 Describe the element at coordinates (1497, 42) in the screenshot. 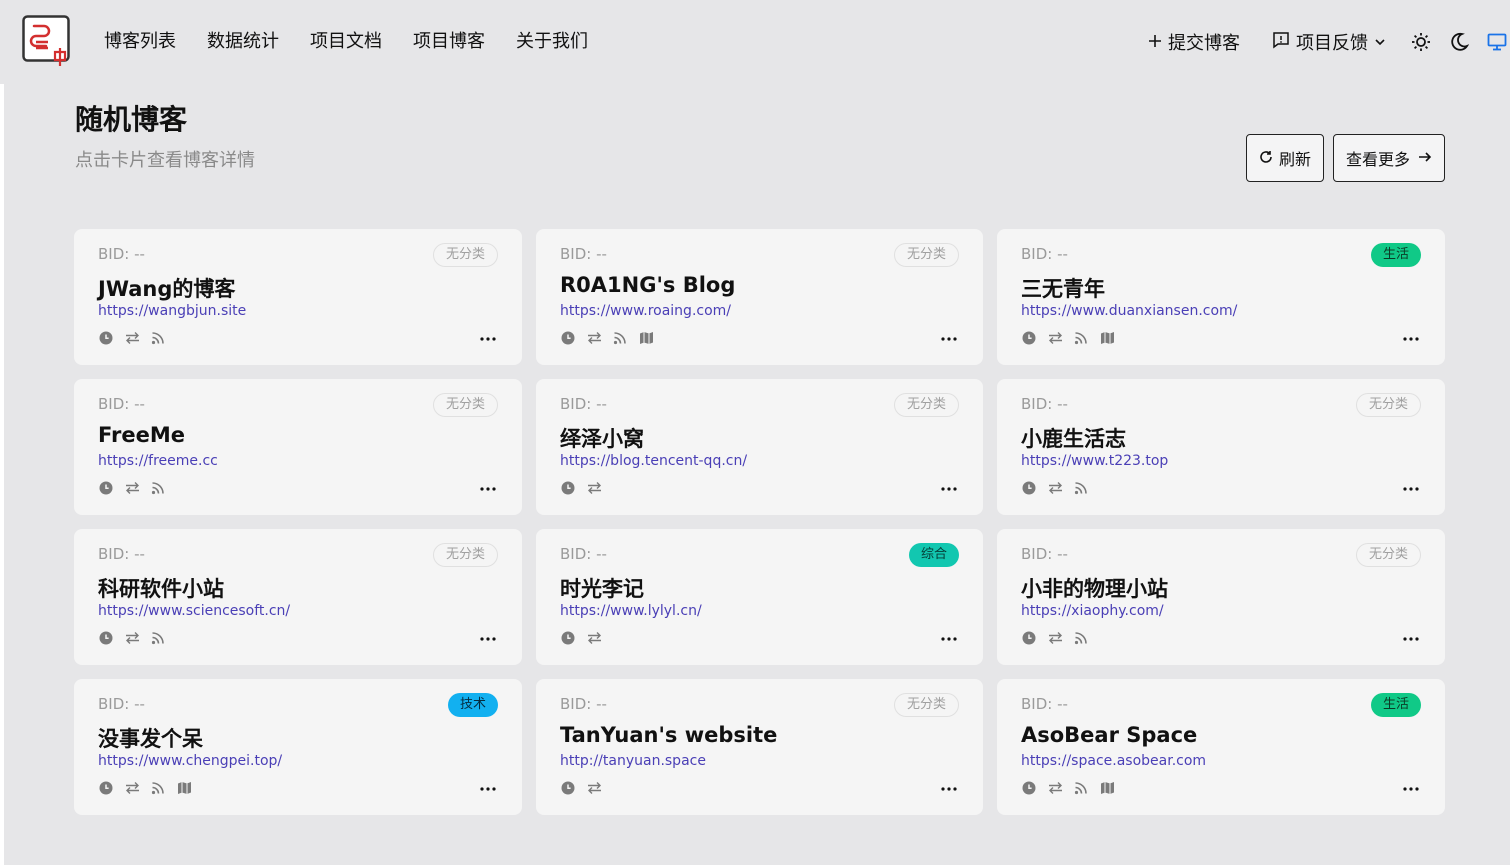

I see `monitor-icon` at that location.